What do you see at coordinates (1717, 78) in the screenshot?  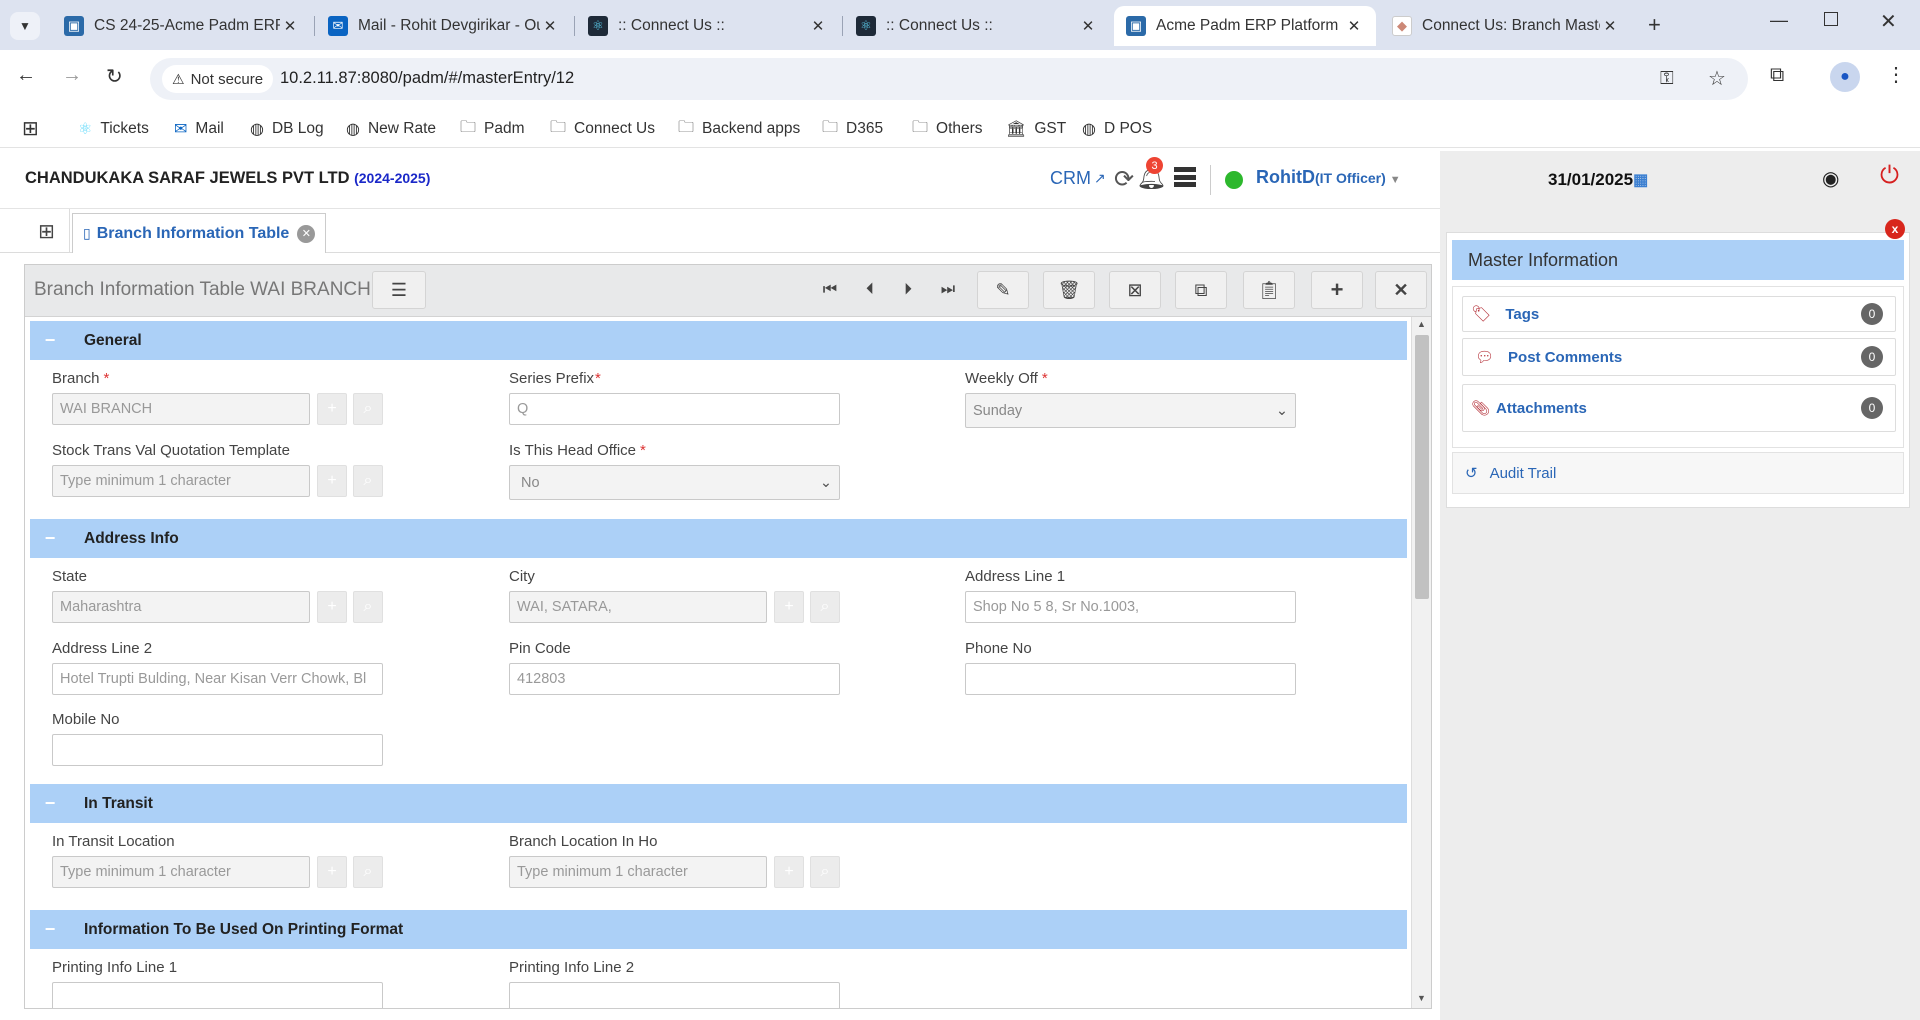 I see `bookmark-star-icon: ☆` at bounding box center [1717, 78].